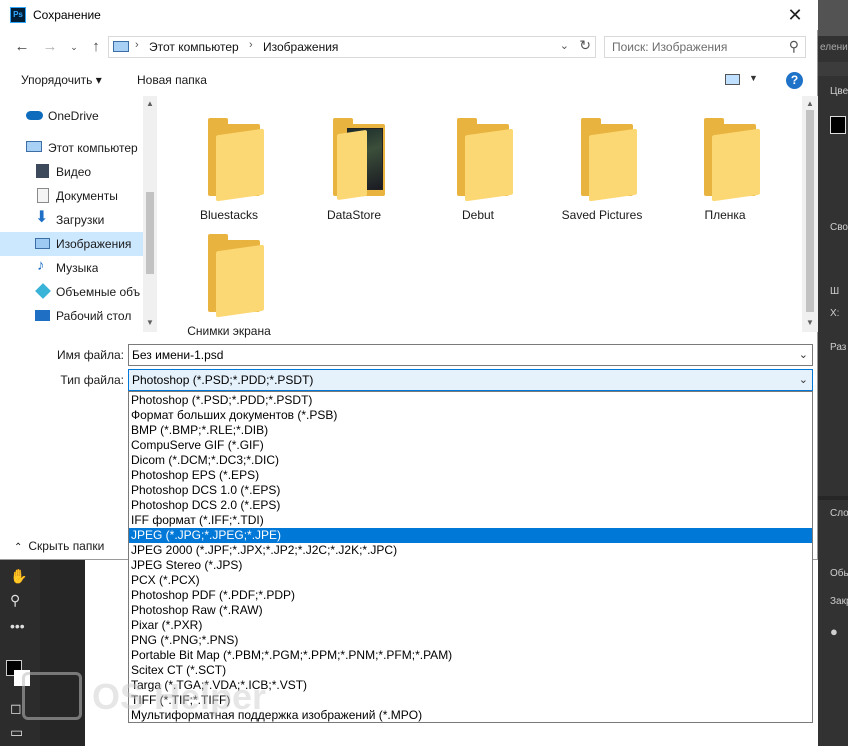 The image size is (848, 746). I want to click on sidebar-item-label: Объемные объ, so click(98, 292).